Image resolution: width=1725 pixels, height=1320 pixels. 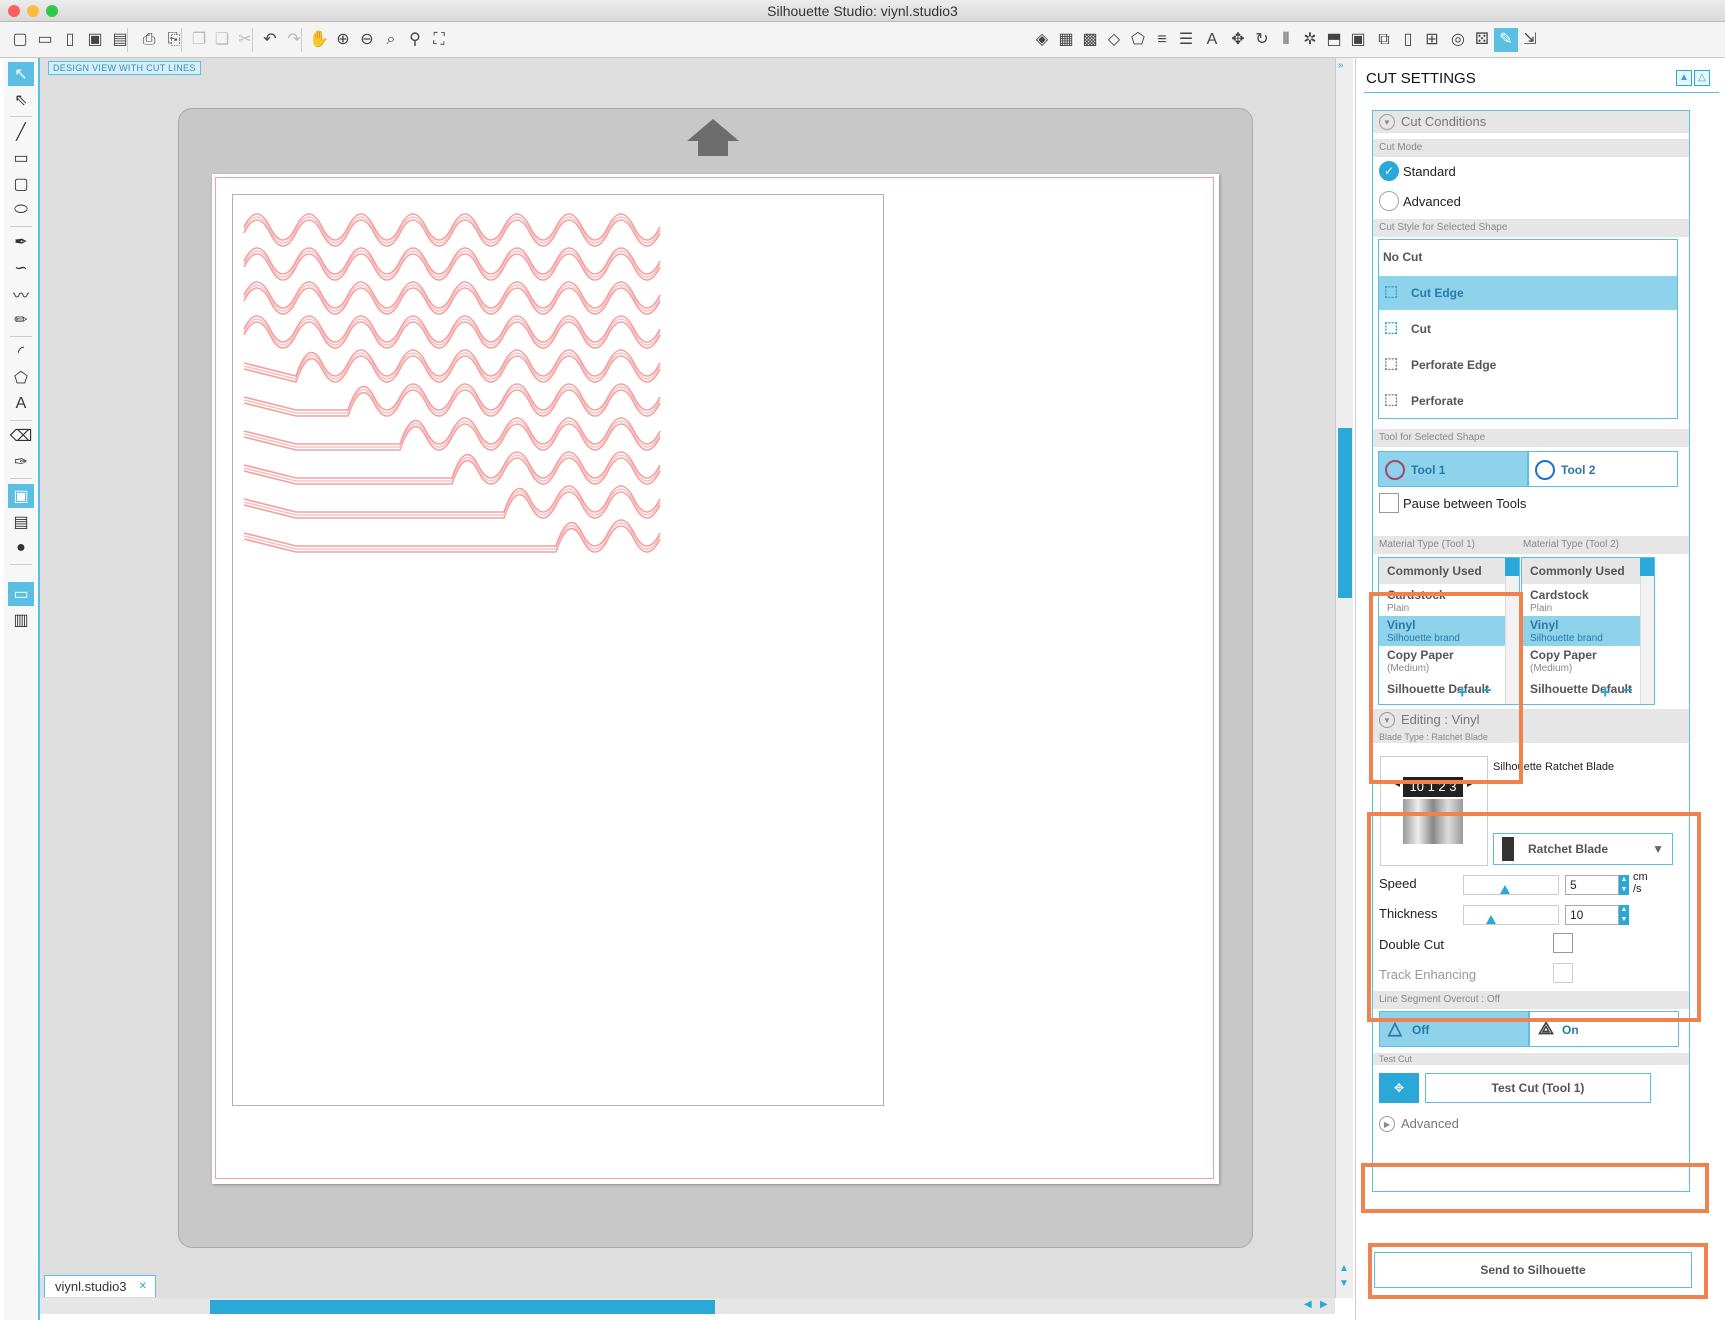 I want to click on line-style-icon: ☰, so click(x=1186, y=40).